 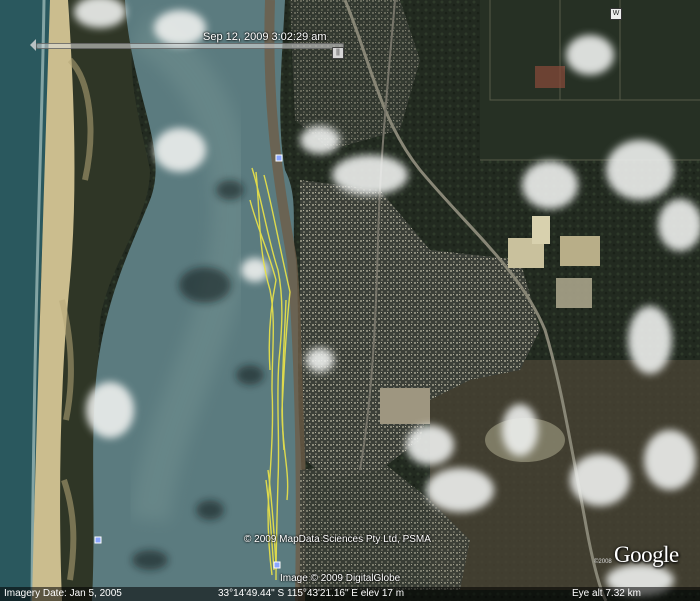 I want to click on red-roof-area, so click(x=550, y=77).